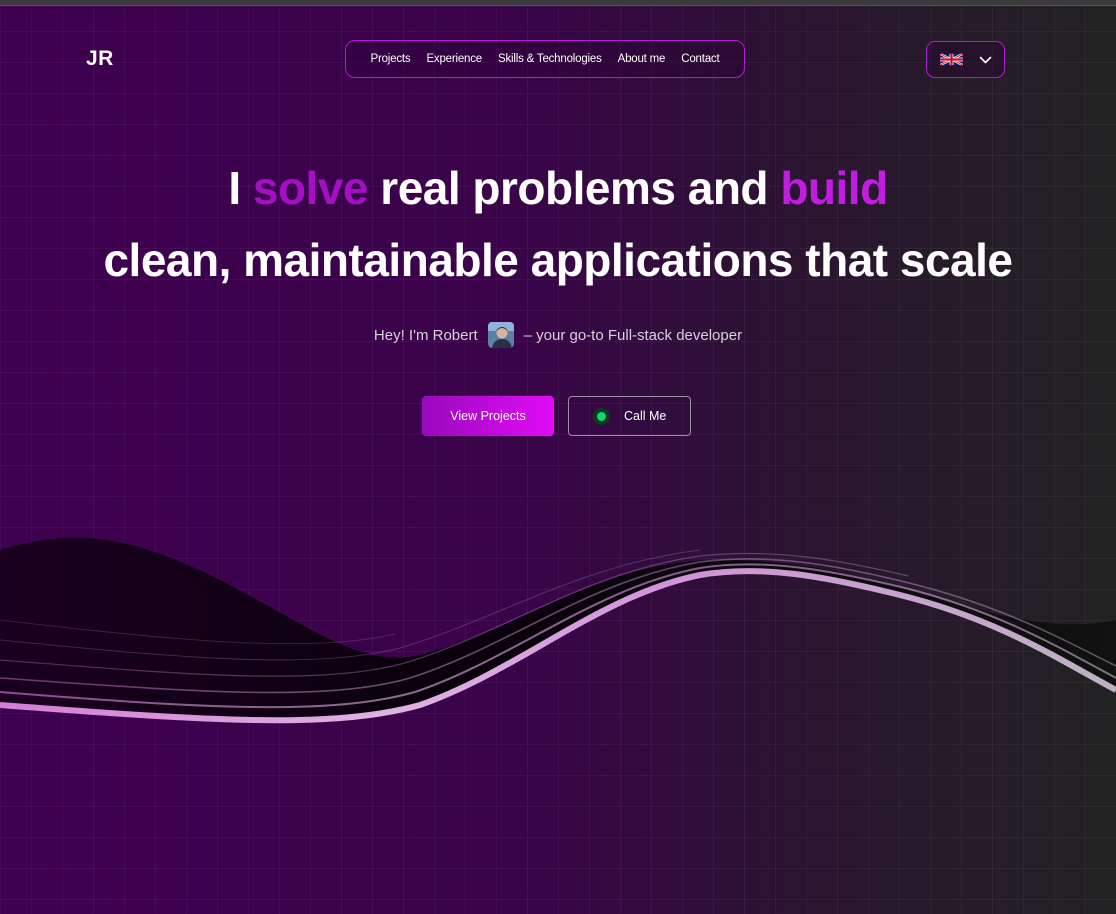  What do you see at coordinates (601, 416) in the screenshot?
I see `online-status-icon` at bounding box center [601, 416].